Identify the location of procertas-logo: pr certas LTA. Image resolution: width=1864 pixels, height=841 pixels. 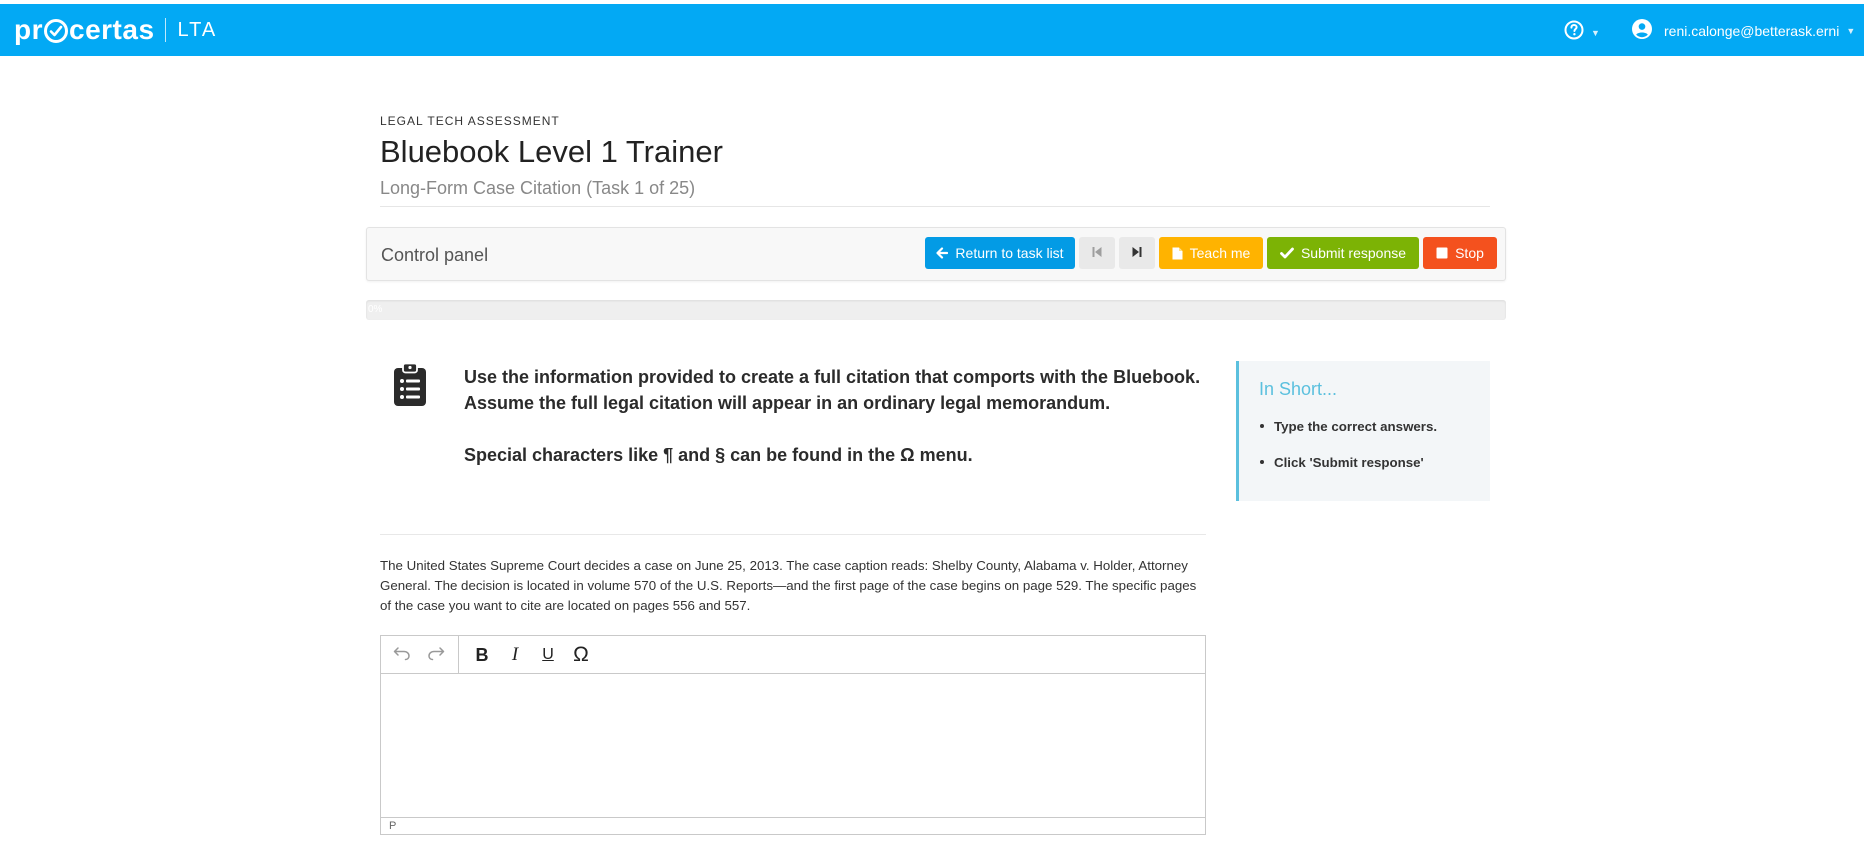
(115, 30).